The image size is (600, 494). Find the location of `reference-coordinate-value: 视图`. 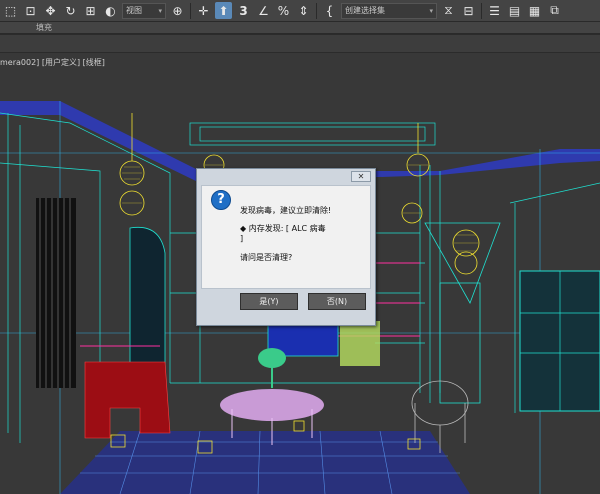

reference-coordinate-value: 视图 is located at coordinates (134, 10).